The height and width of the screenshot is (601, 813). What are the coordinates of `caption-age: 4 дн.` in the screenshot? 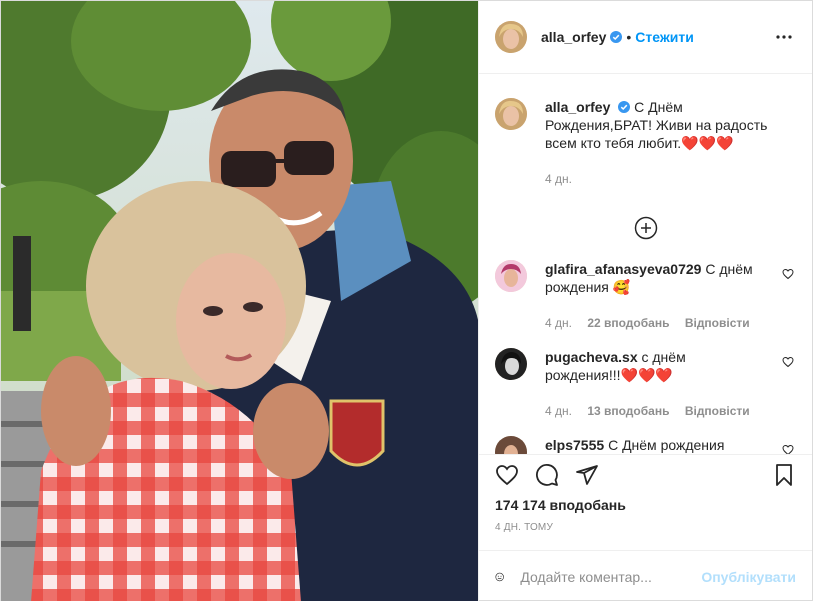 It's located at (558, 179).